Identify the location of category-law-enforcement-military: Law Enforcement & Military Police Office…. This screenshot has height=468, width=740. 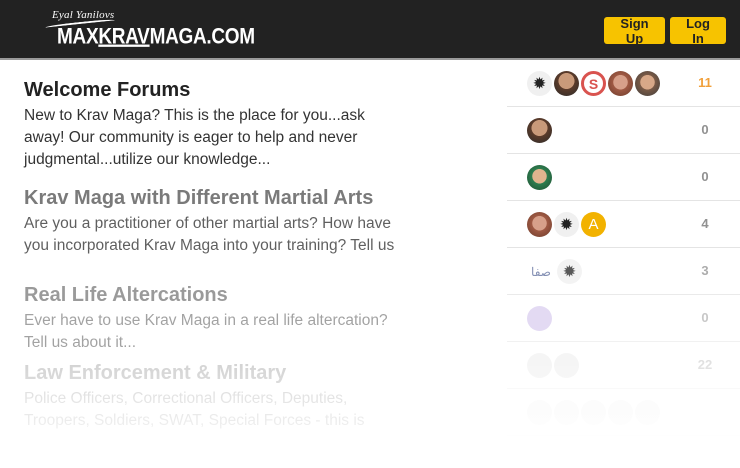
(214, 396).